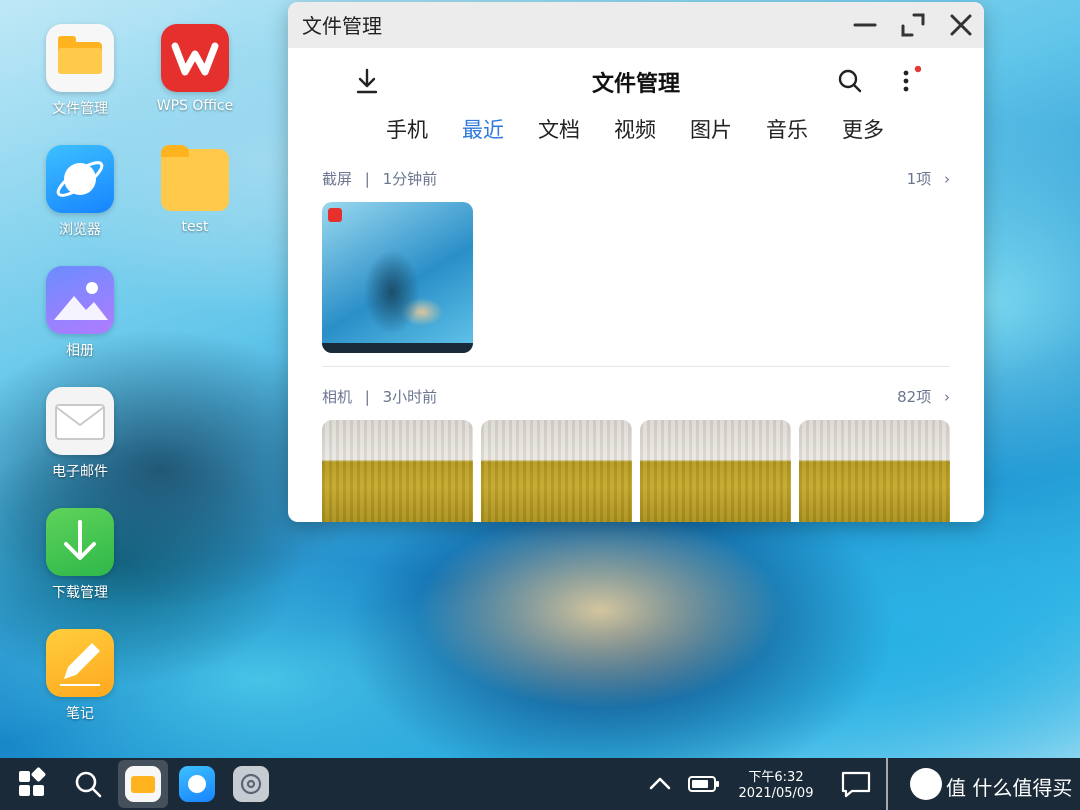  I want to click on app-title: 文件管理, so click(635, 84).